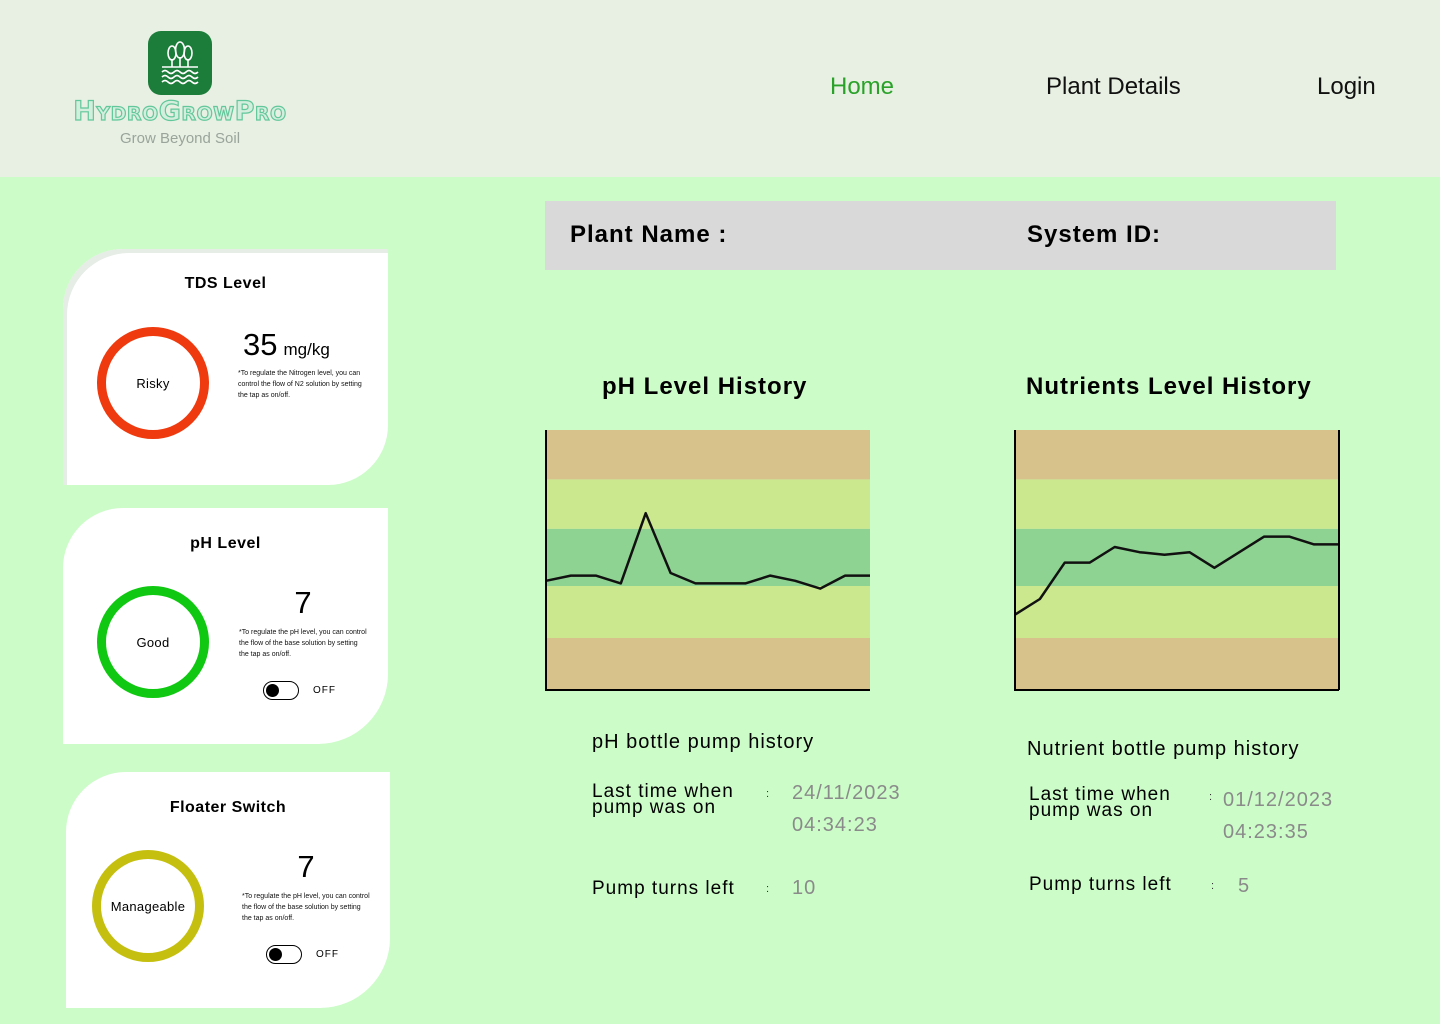  What do you see at coordinates (1244, 886) in the screenshot?
I see `nutrient-turns-left: 5` at bounding box center [1244, 886].